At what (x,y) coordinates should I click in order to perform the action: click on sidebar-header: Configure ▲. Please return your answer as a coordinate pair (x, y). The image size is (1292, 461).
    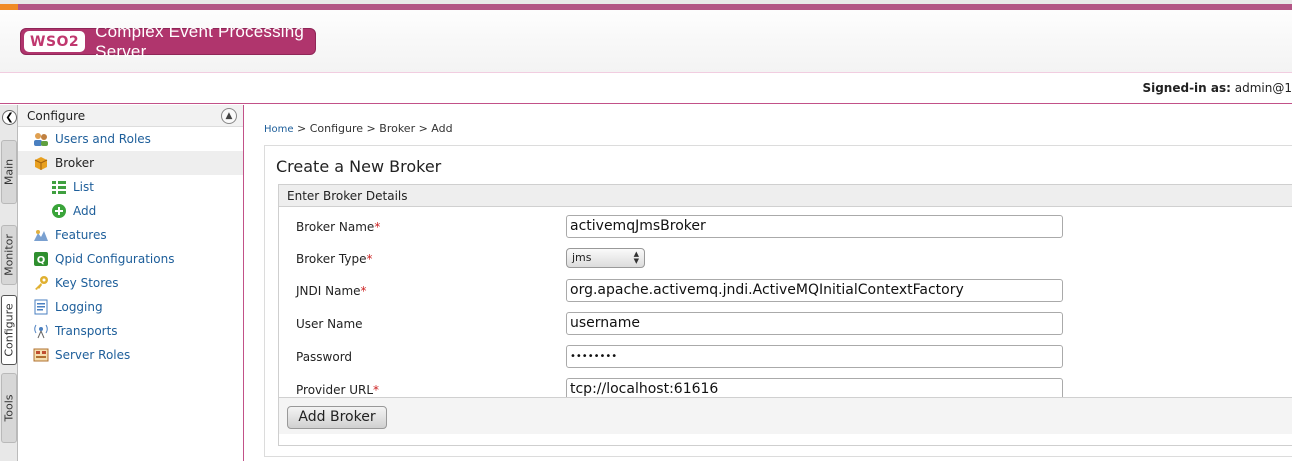
    Looking at the image, I should click on (130, 116).